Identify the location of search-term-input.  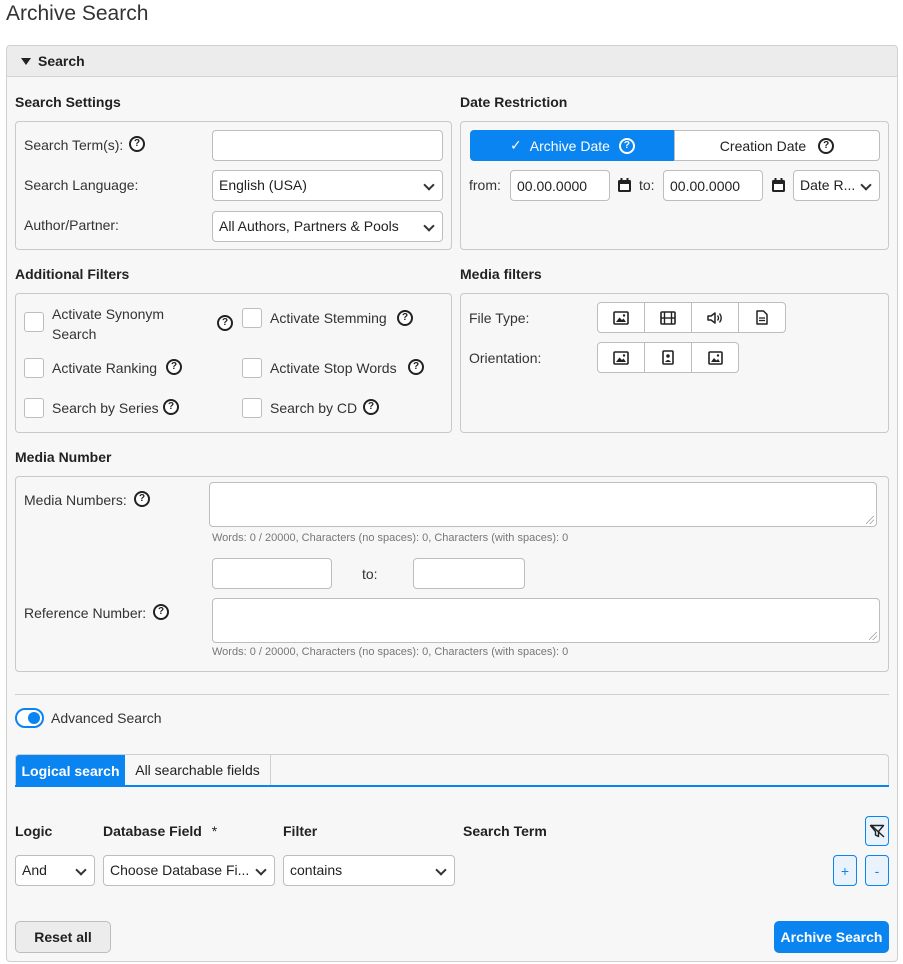
(327, 145).